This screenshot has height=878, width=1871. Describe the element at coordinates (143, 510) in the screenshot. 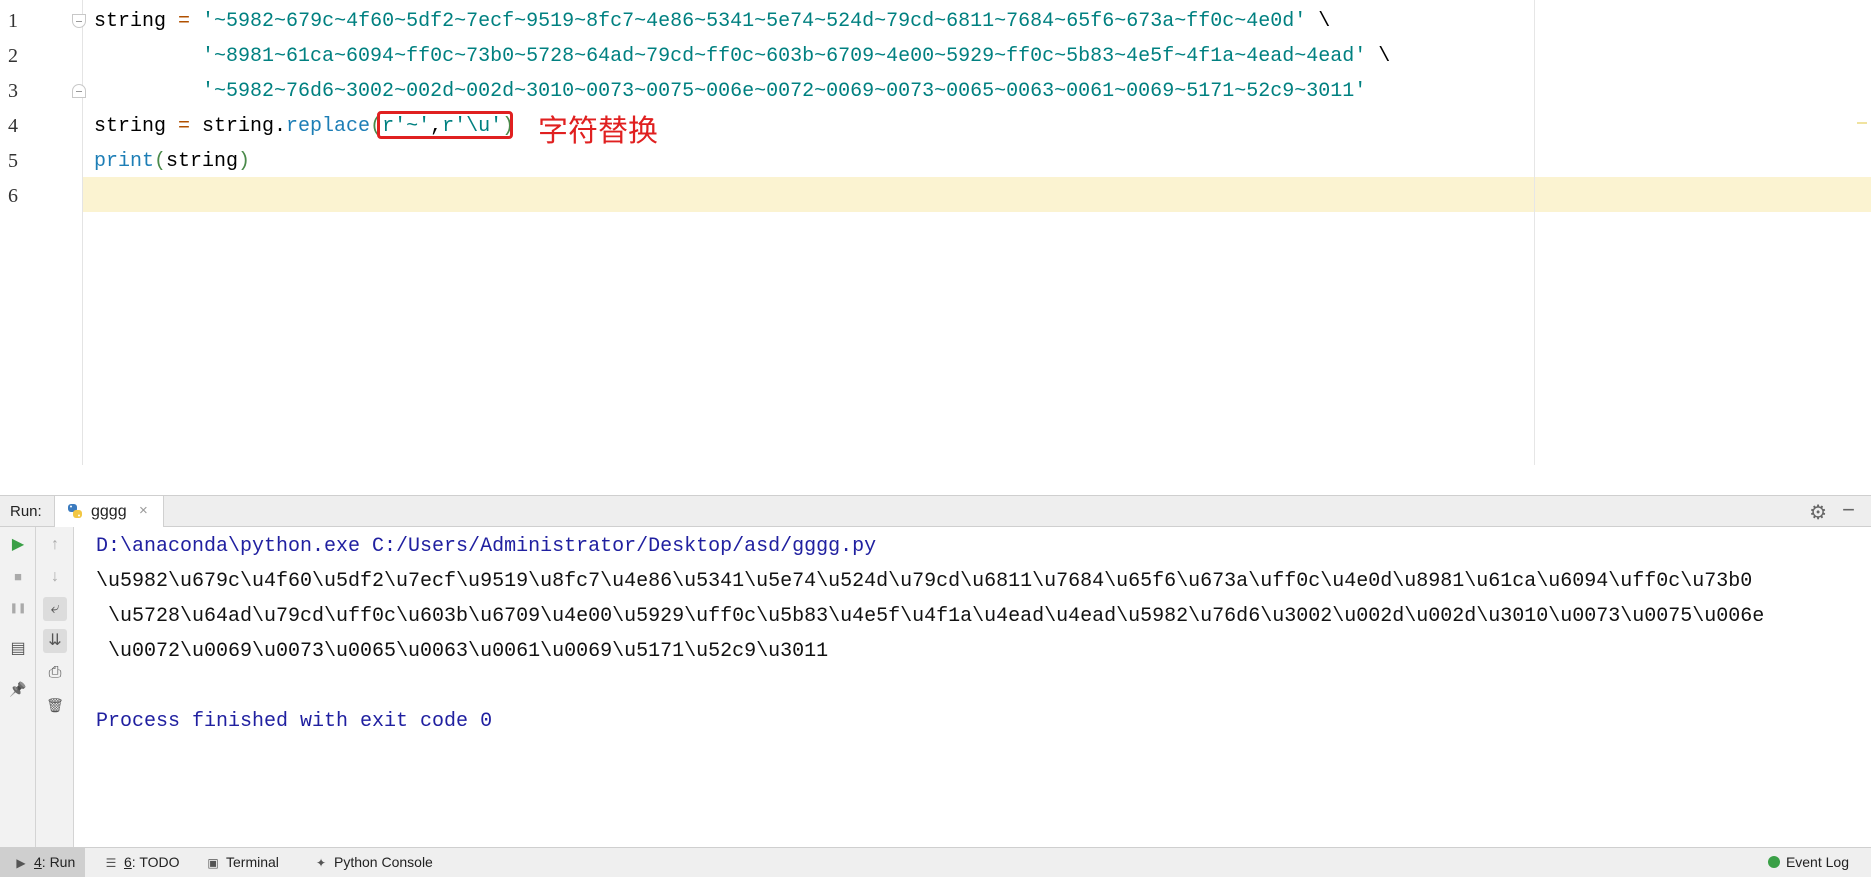

I see `close-icon: ×` at that location.